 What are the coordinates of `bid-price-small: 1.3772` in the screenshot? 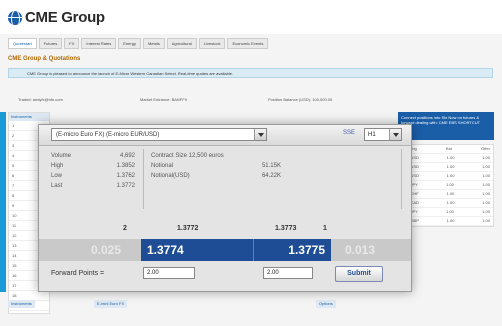 It's located at (188, 228).